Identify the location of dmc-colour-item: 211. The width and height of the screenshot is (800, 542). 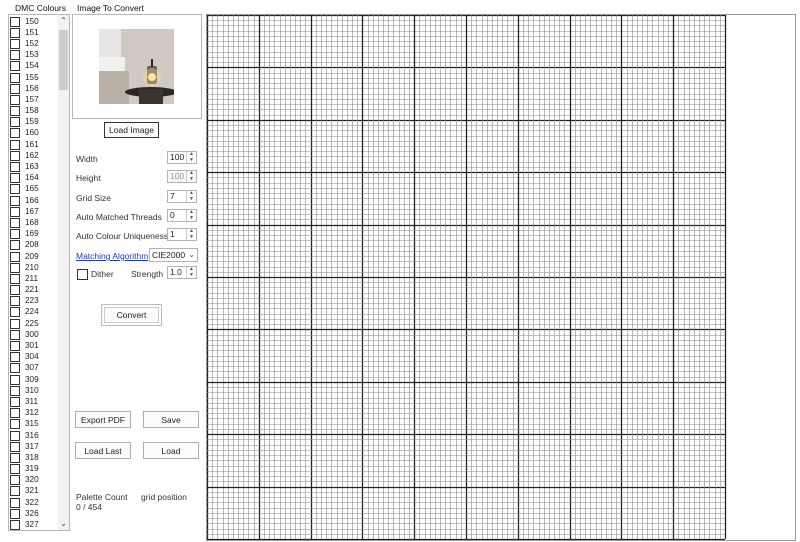
(33, 278).